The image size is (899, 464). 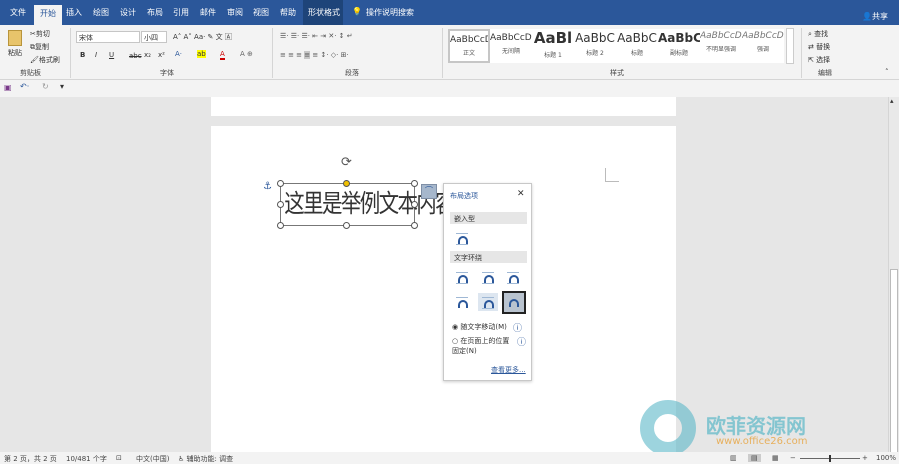 What do you see at coordinates (86, 459) in the screenshot?
I see `word-count: 10/481 个字` at bounding box center [86, 459].